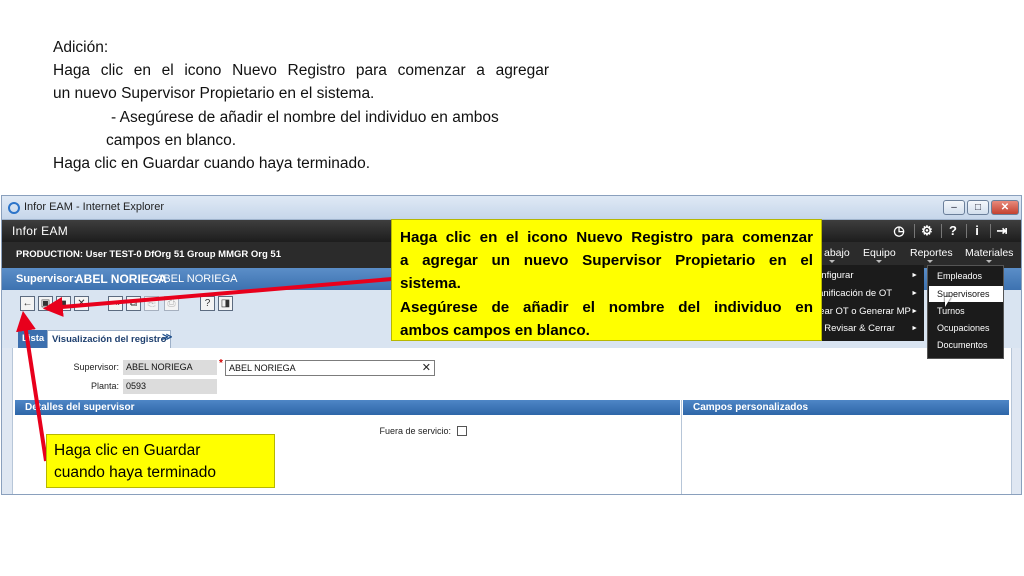 The image size is (1024, 576). I want to click on record-label: Supervisor:, so click(47, 279).